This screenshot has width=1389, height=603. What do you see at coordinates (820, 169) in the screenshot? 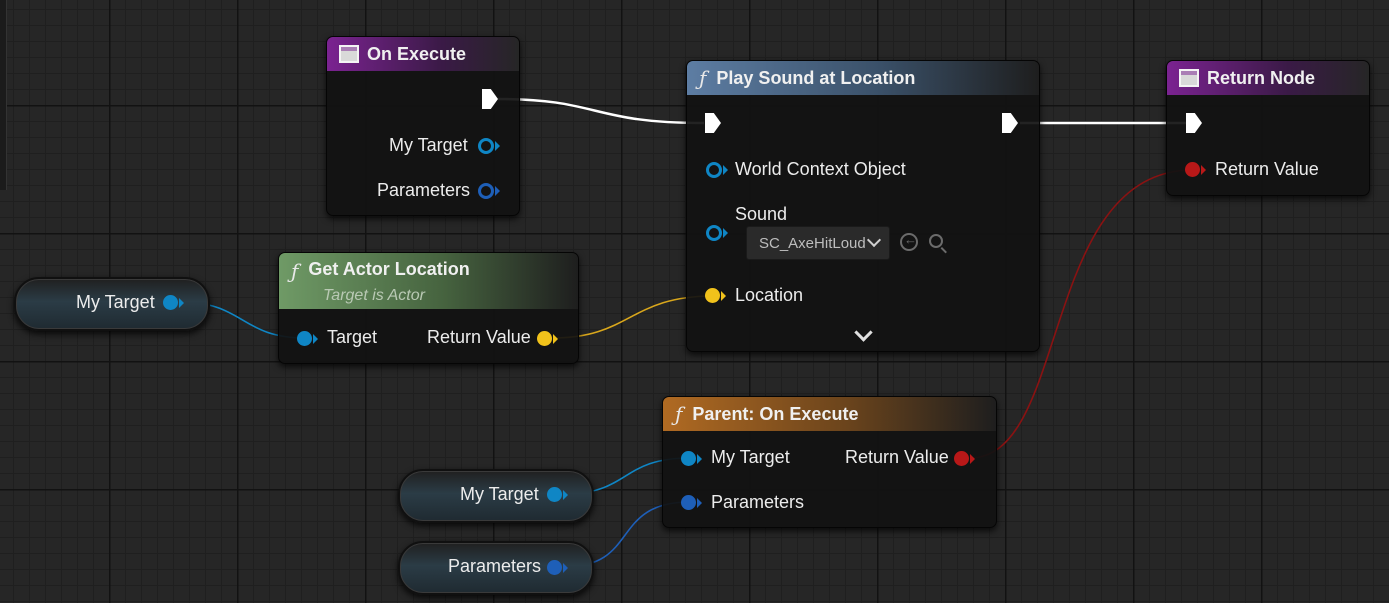
I see `world-context-label: World Context Object` at bounding box center [820, 169].